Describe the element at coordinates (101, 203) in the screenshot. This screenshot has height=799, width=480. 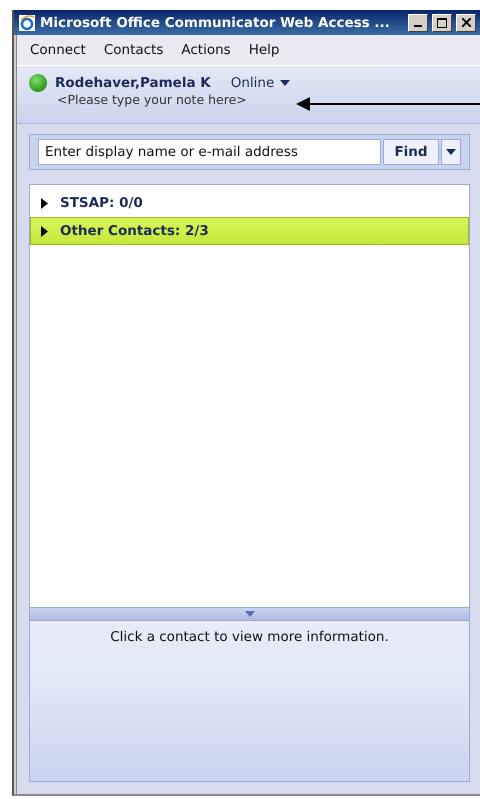
I see `group-label: STSAP: 0/0` at that location.